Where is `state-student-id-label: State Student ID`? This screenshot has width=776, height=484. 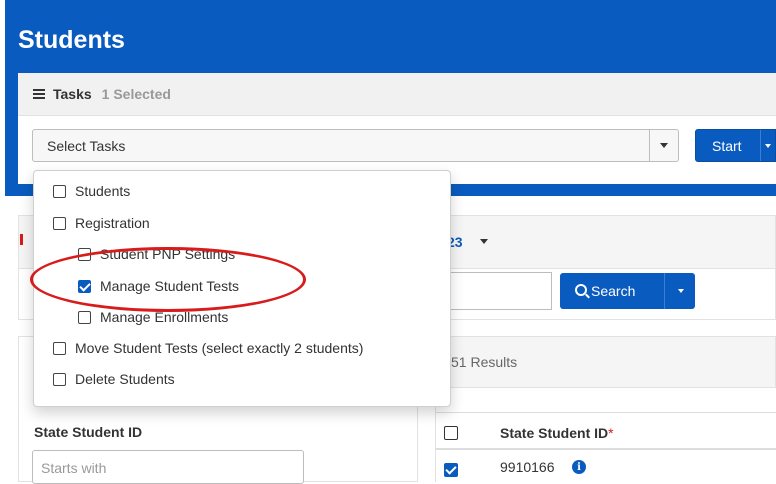 state-student-id-label: State Student ID is located at coordinates (88, 432).